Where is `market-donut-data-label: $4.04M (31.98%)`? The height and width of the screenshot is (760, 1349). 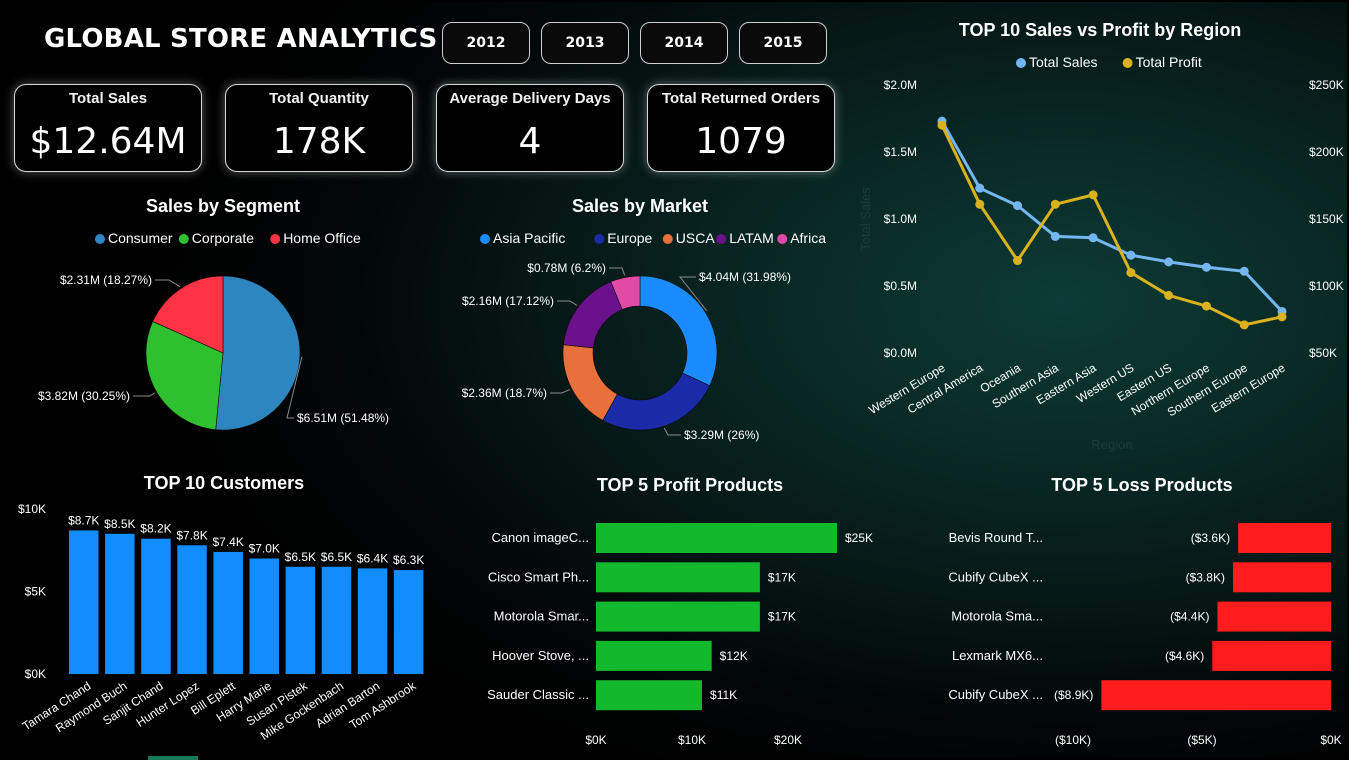 market-donut-data-label: $4.04M (31.98%) is located at coordinates (745, 277).